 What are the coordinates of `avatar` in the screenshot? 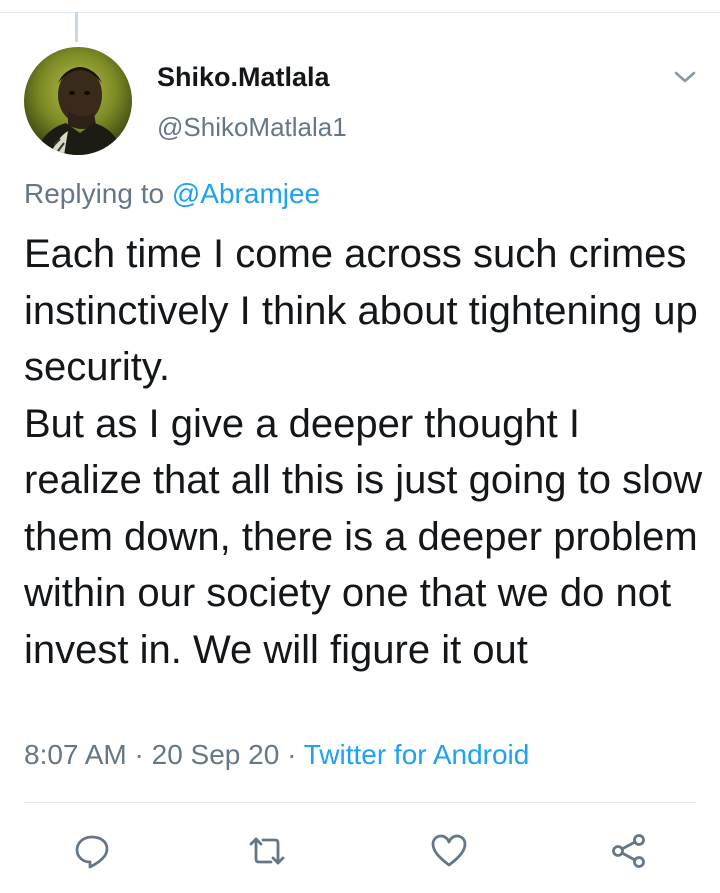 It's located at (78, 101).